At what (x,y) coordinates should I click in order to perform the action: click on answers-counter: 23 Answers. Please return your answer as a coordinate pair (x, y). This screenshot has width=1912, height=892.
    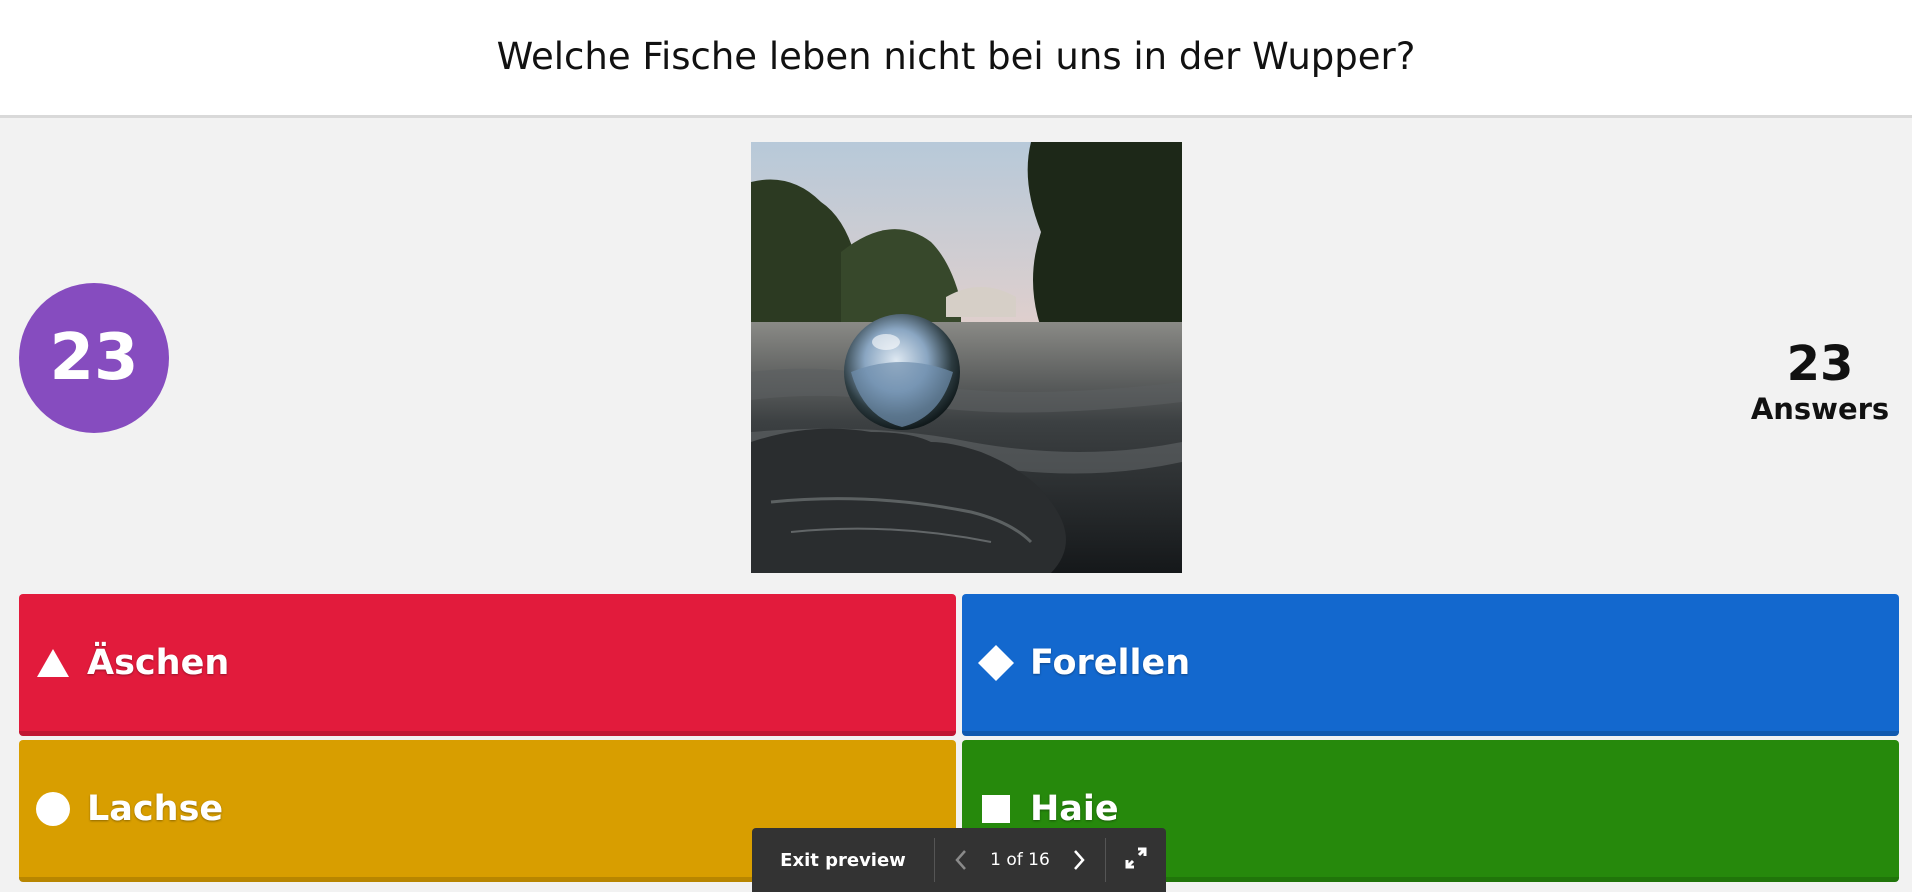
    Looking at the image, I should click on (1820, 381).